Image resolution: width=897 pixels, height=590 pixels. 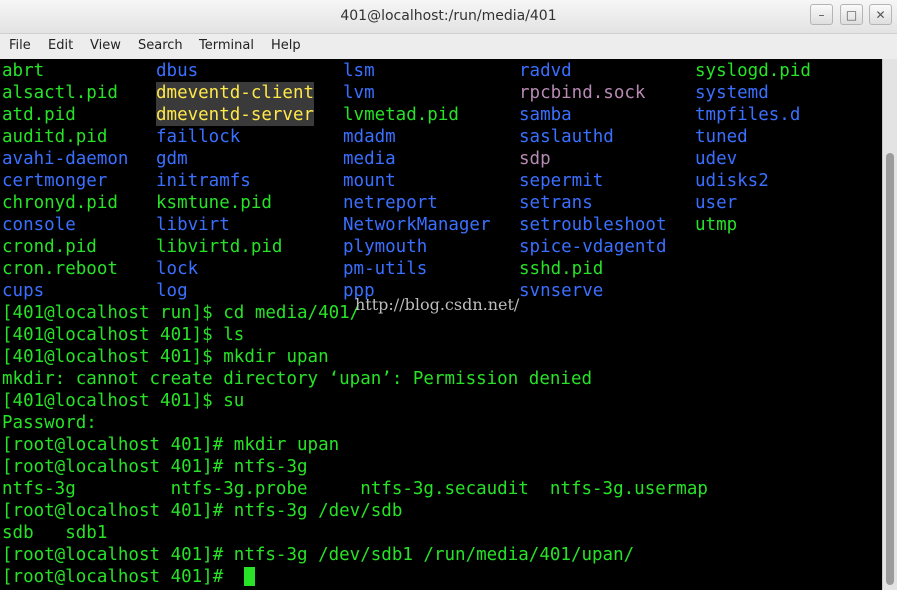 What do you see at coordinates (561, 291) in the screenshot?
I see `listing-entry: svnserve` at bounding box center [561, 291].